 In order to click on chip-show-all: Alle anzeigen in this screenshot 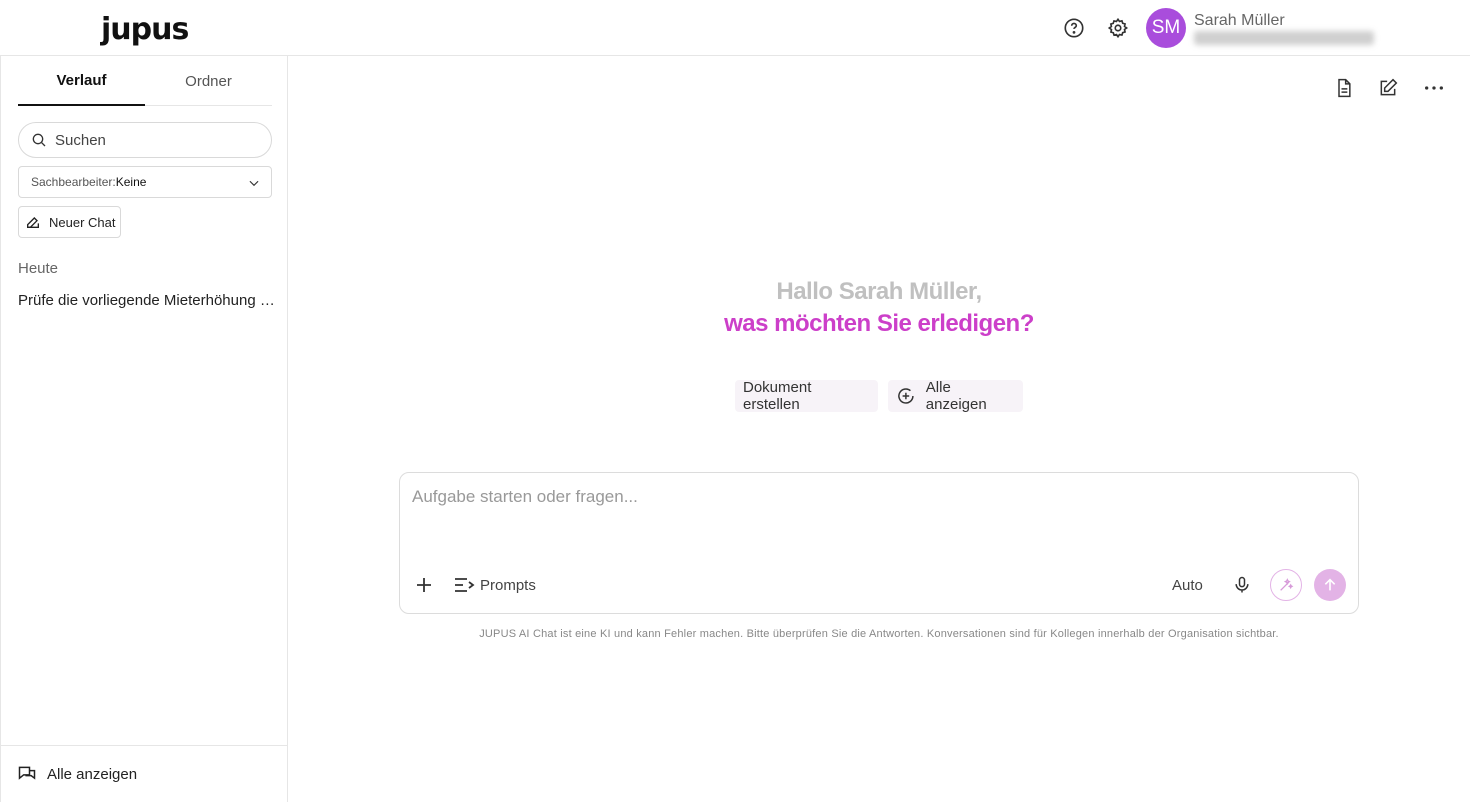, I will do `click(955, 396)`.